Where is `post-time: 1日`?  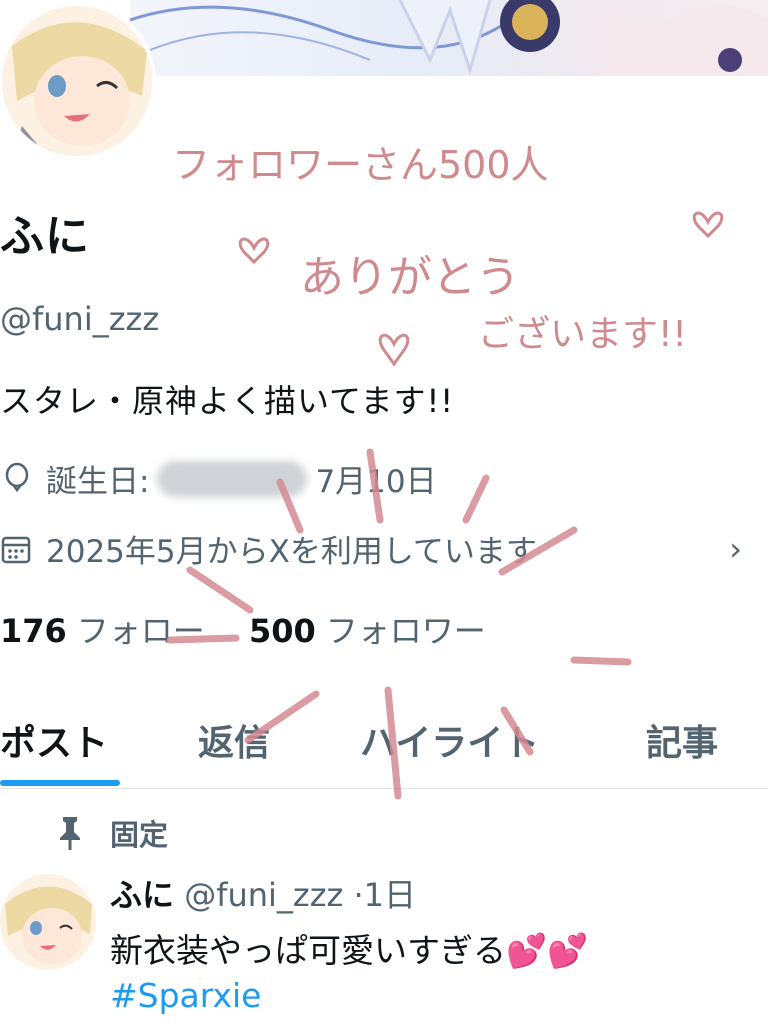 post-time: 1日 is located at coordinates (390, 895).